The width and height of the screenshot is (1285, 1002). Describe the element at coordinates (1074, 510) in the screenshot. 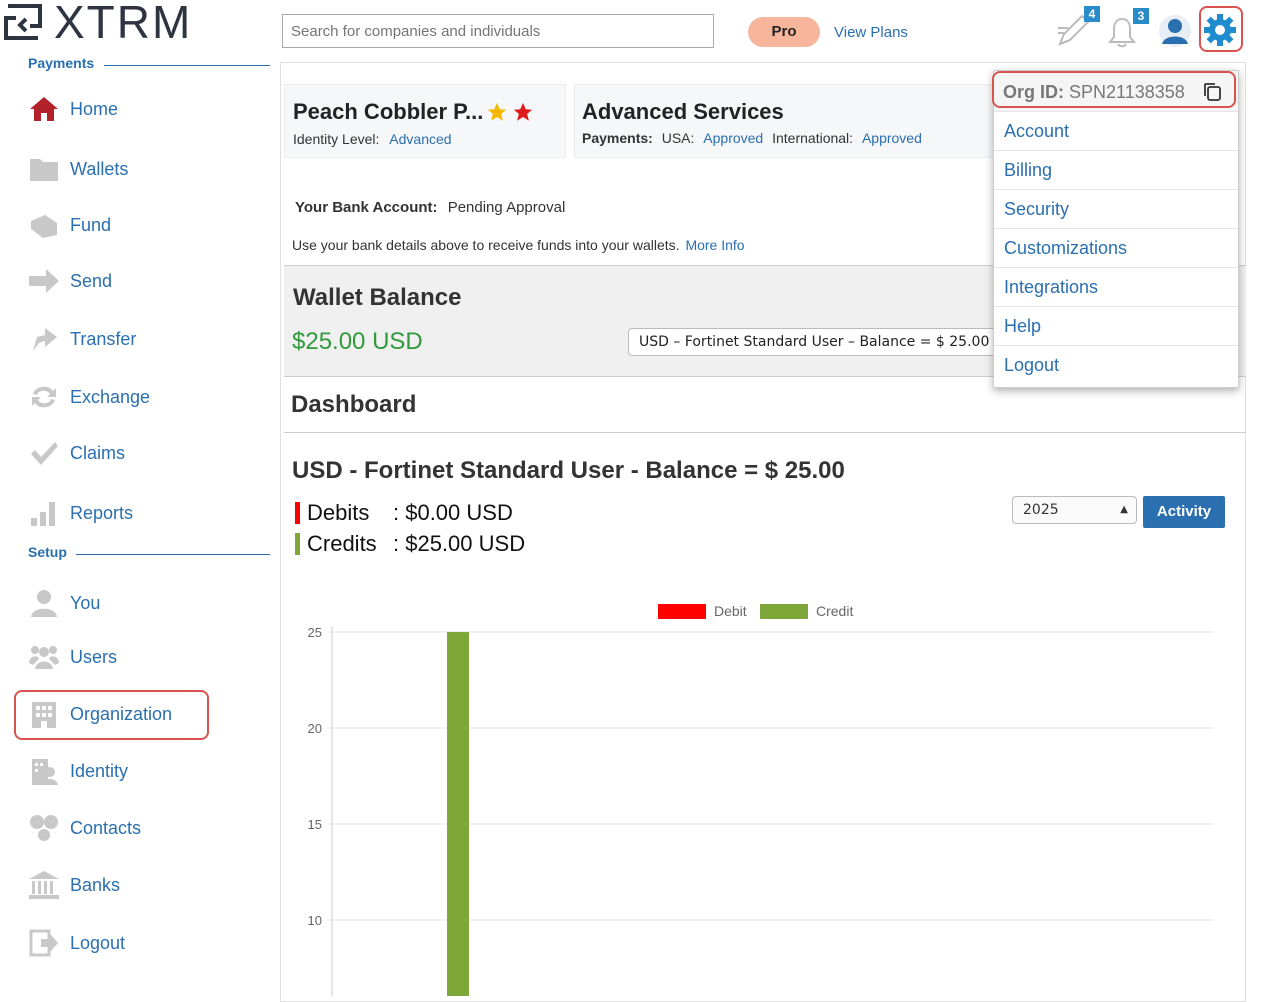

I see `year-select: 2025 ▲` at that location.